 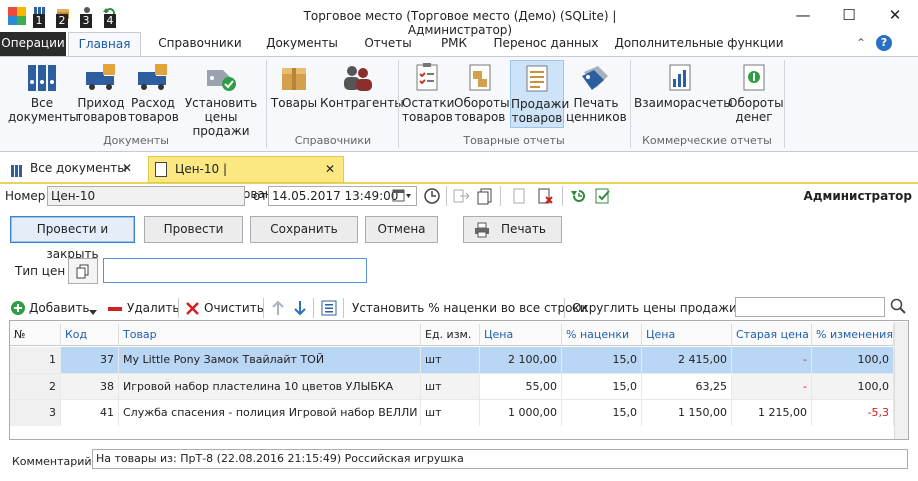 I want to click on tab-documents: Документы, so click(x=302, y=44).